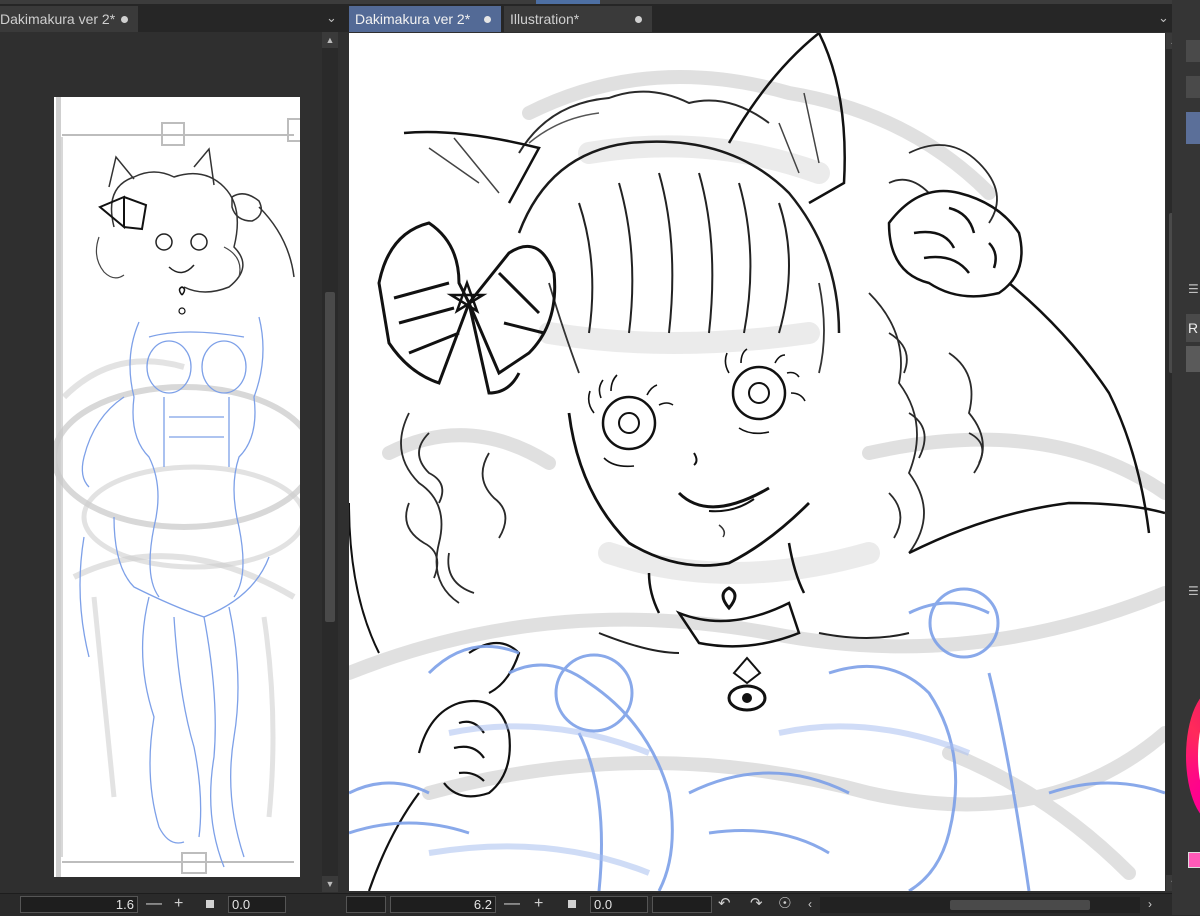  What do you see at coordinates (173, 904) in the screenshot?
I see `navigator-status-bar: 1.6 — + 0.0` at bounding box center [173, 904].